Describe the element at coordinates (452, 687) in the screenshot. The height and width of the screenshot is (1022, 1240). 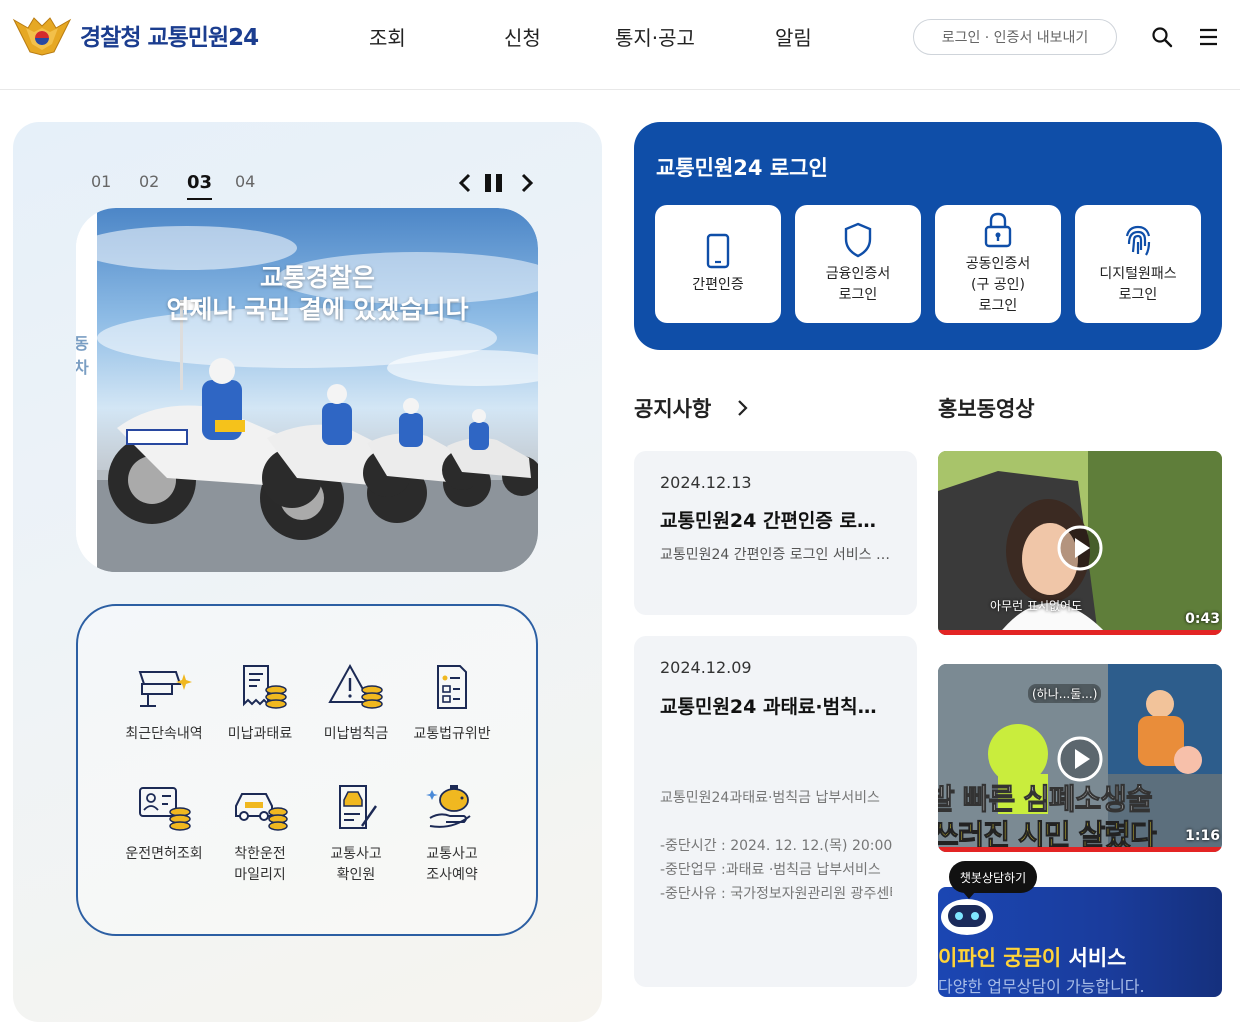
I see `document-list-icon` at that location.